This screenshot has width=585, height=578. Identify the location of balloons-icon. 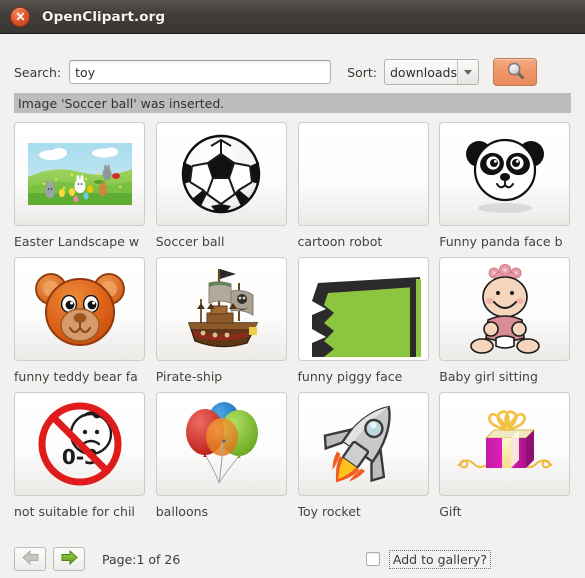
(221, 444).